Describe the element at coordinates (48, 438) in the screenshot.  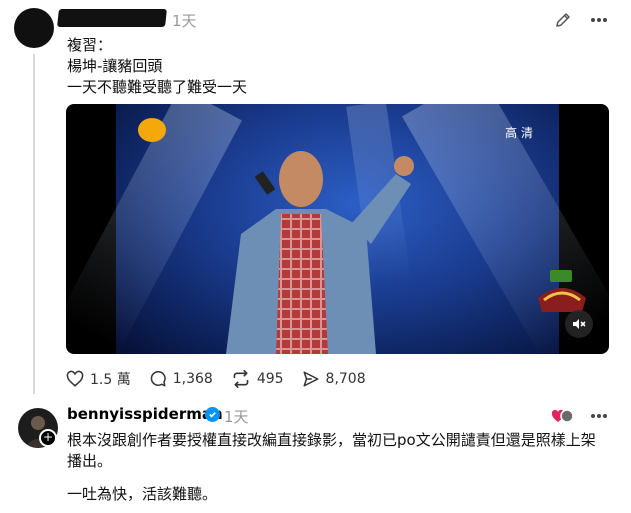
I see `follow-plus-icon: +` at that location.